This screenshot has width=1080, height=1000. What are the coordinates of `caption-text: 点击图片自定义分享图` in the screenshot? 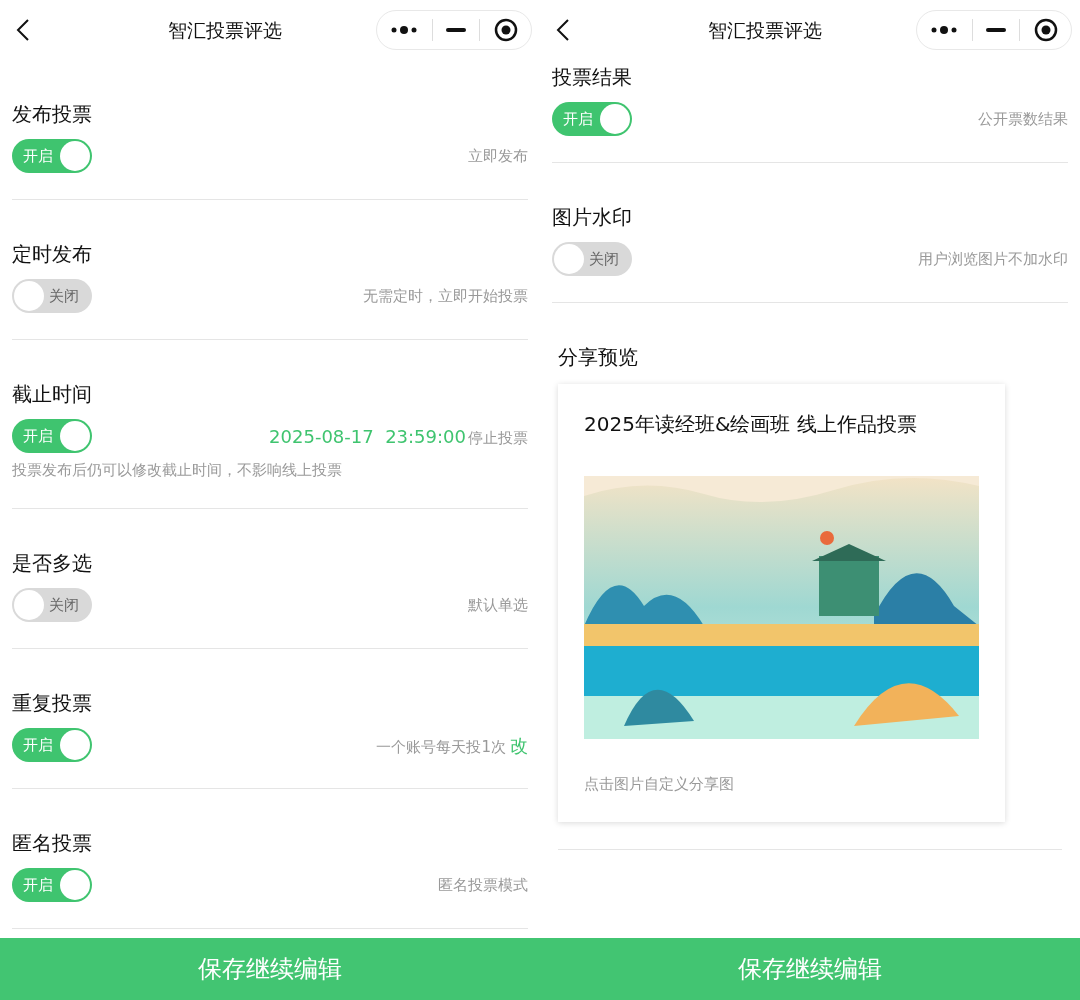 It's located at (659, 784).